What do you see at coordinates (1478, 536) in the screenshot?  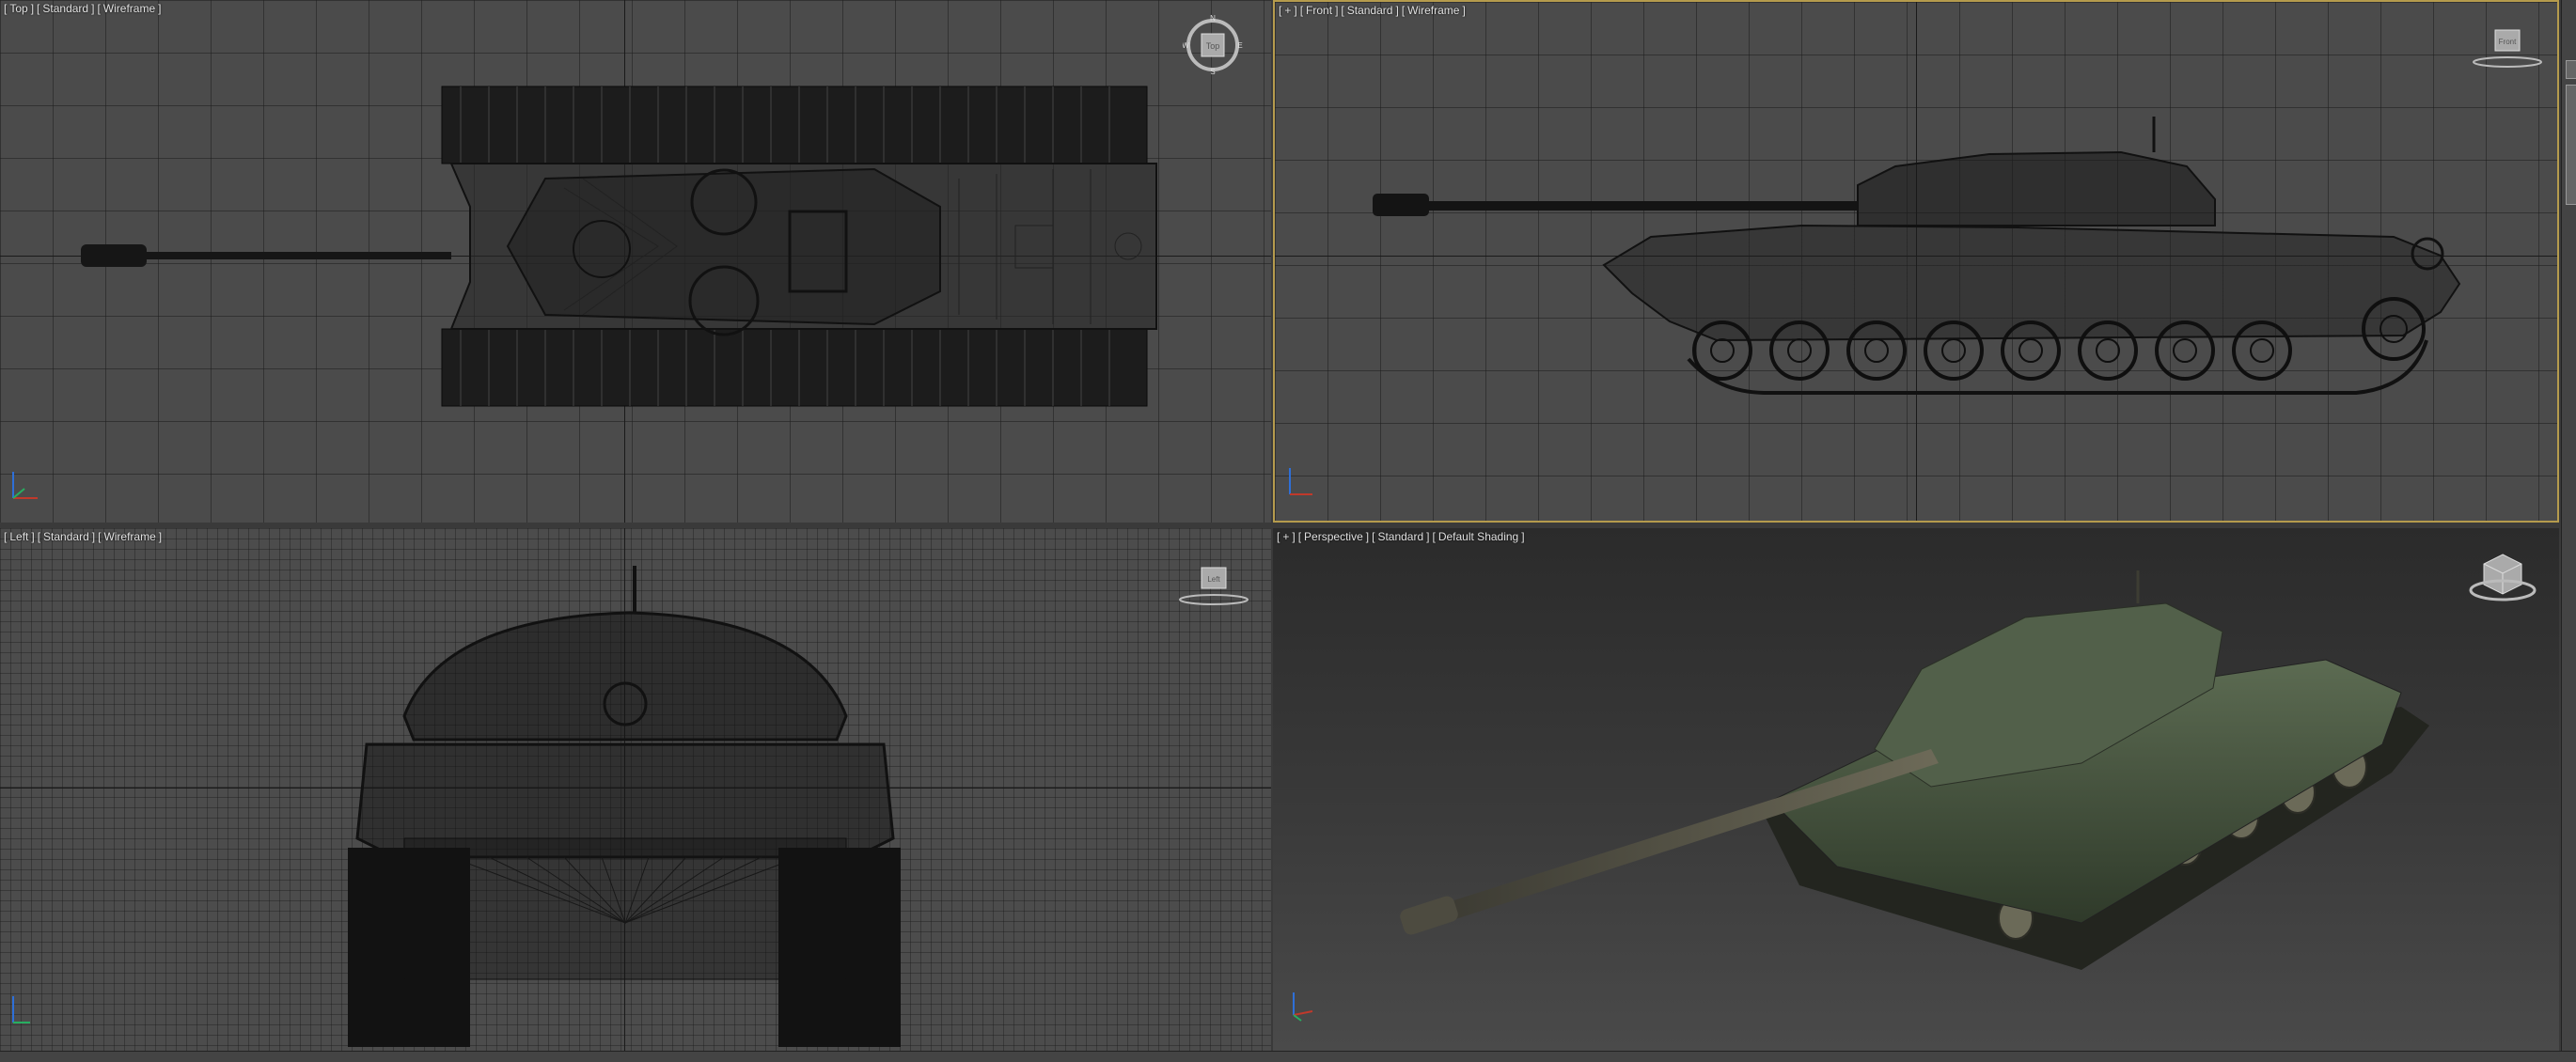 I see `shading-mode-menu: Default Shading` at bounding box center [1478, 536].